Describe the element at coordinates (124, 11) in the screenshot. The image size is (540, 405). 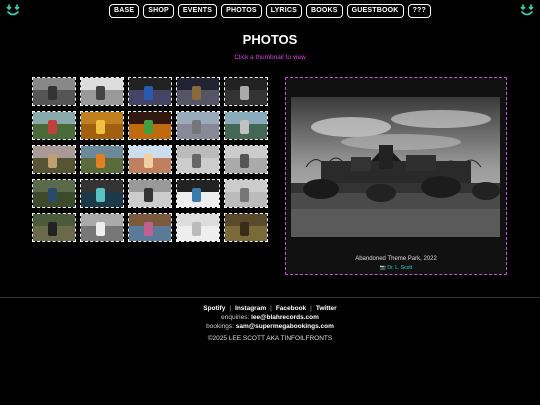
I see `nav-base-button: BASE` at that location.